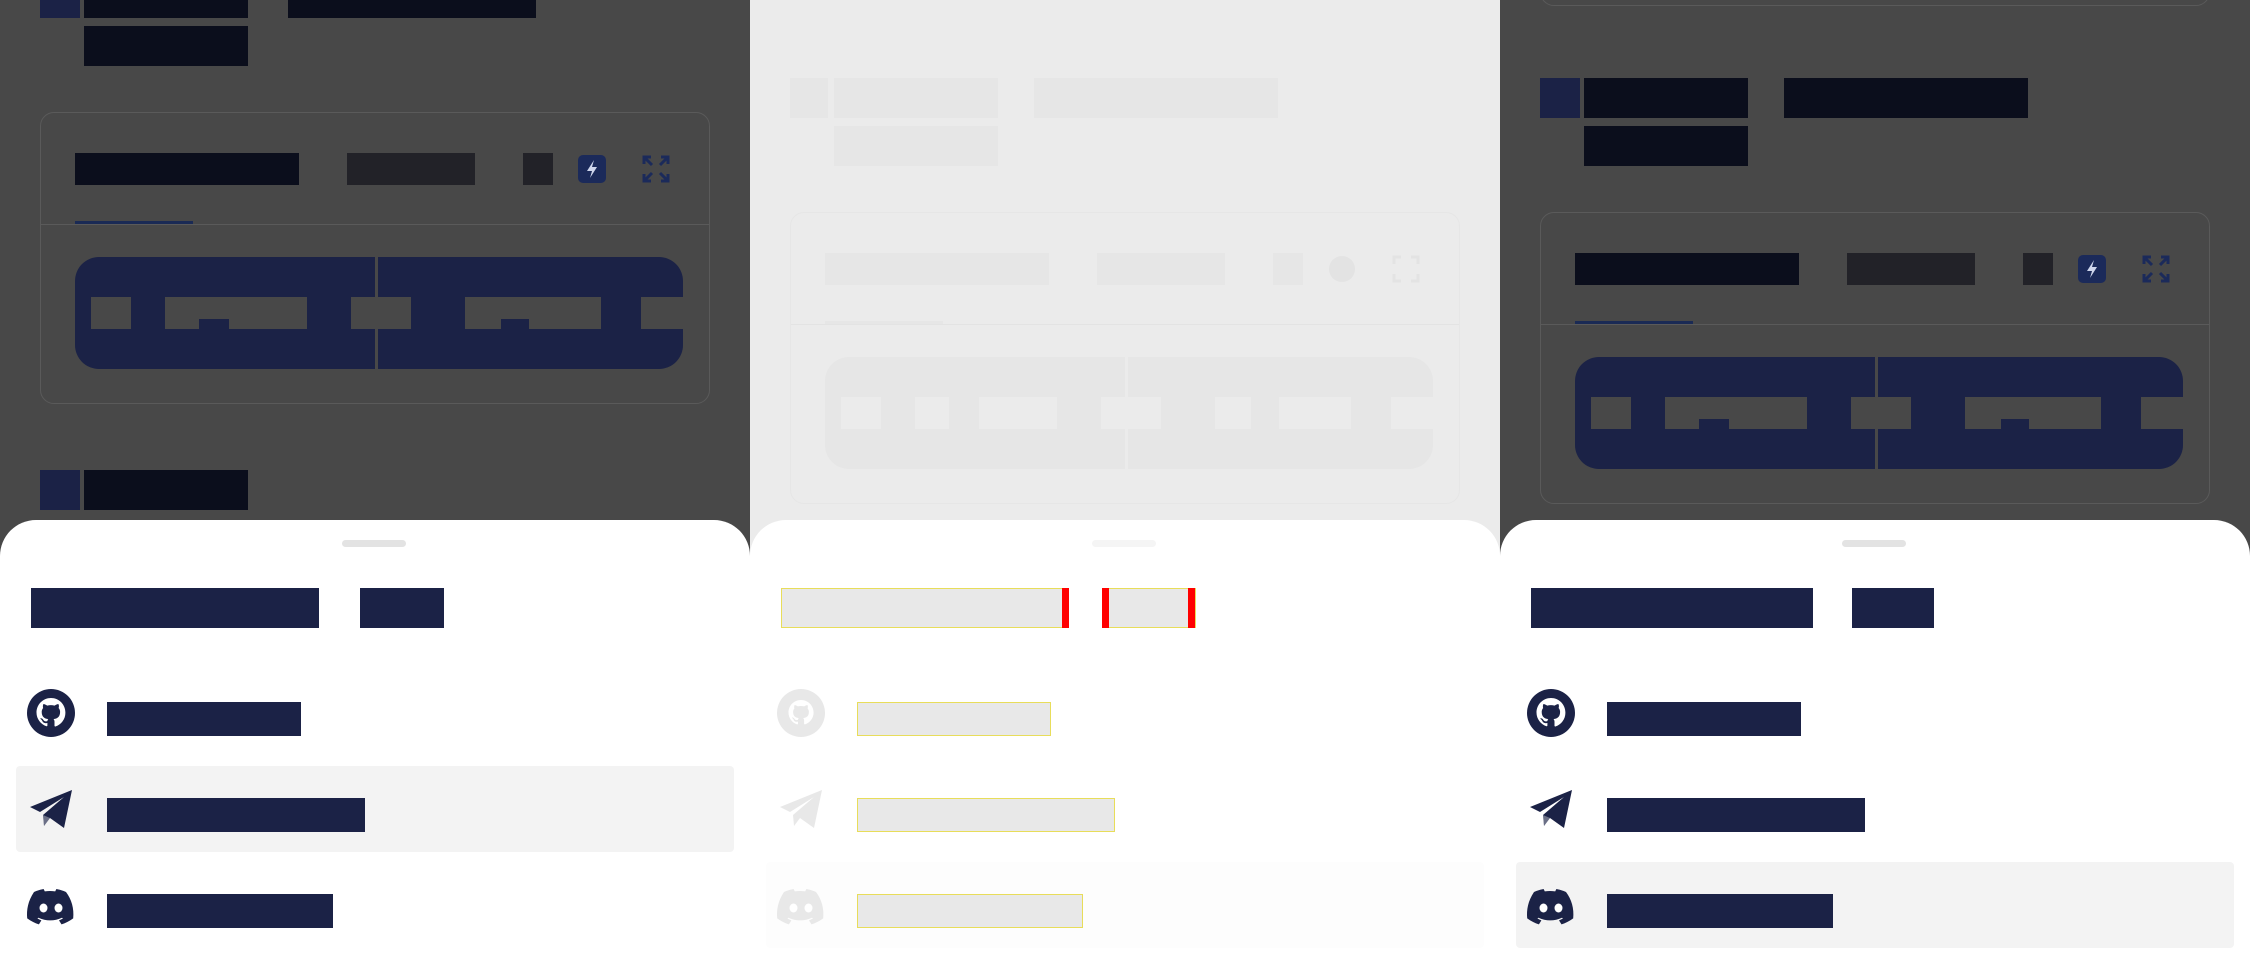 The height and width of the screenshot is (960, 2250). What do you see at coordinates (166, 490) in the screenshot?
I see `section-title-block` at bounding box center [166, 490].